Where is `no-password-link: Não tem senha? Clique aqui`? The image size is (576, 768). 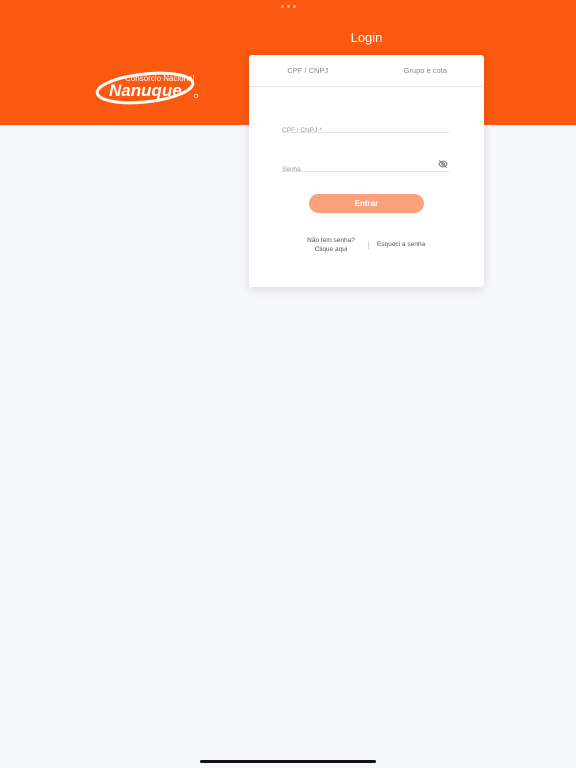
no-password-link: Não tem senha? Clique aqui is located at coordinates (331, 245).